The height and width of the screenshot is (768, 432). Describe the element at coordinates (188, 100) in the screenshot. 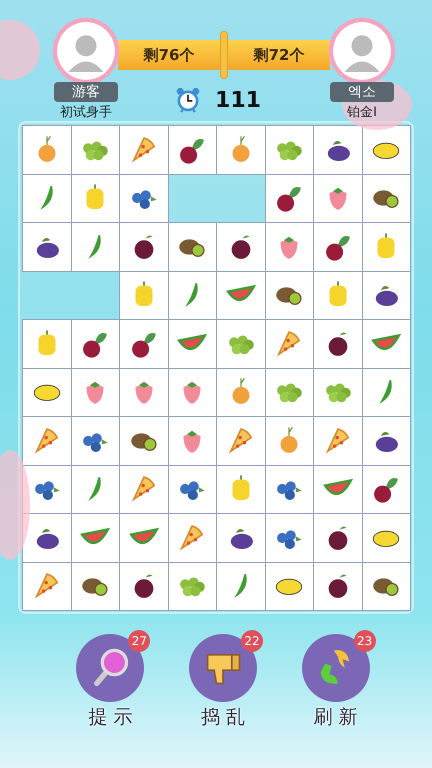

I see `alarm-clock-icon` at that location.